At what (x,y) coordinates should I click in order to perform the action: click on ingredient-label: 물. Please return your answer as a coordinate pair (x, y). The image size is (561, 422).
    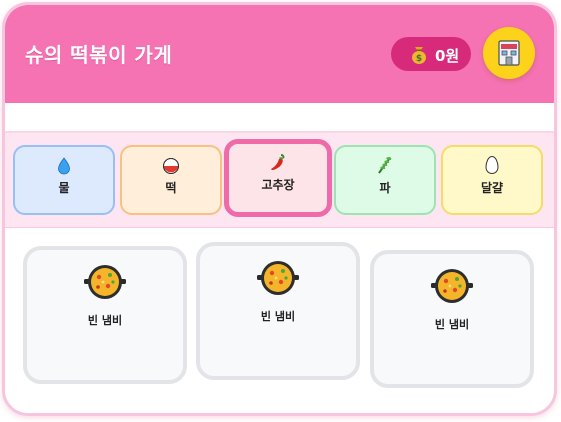
    Looking at the image, I should click on (64, 188).